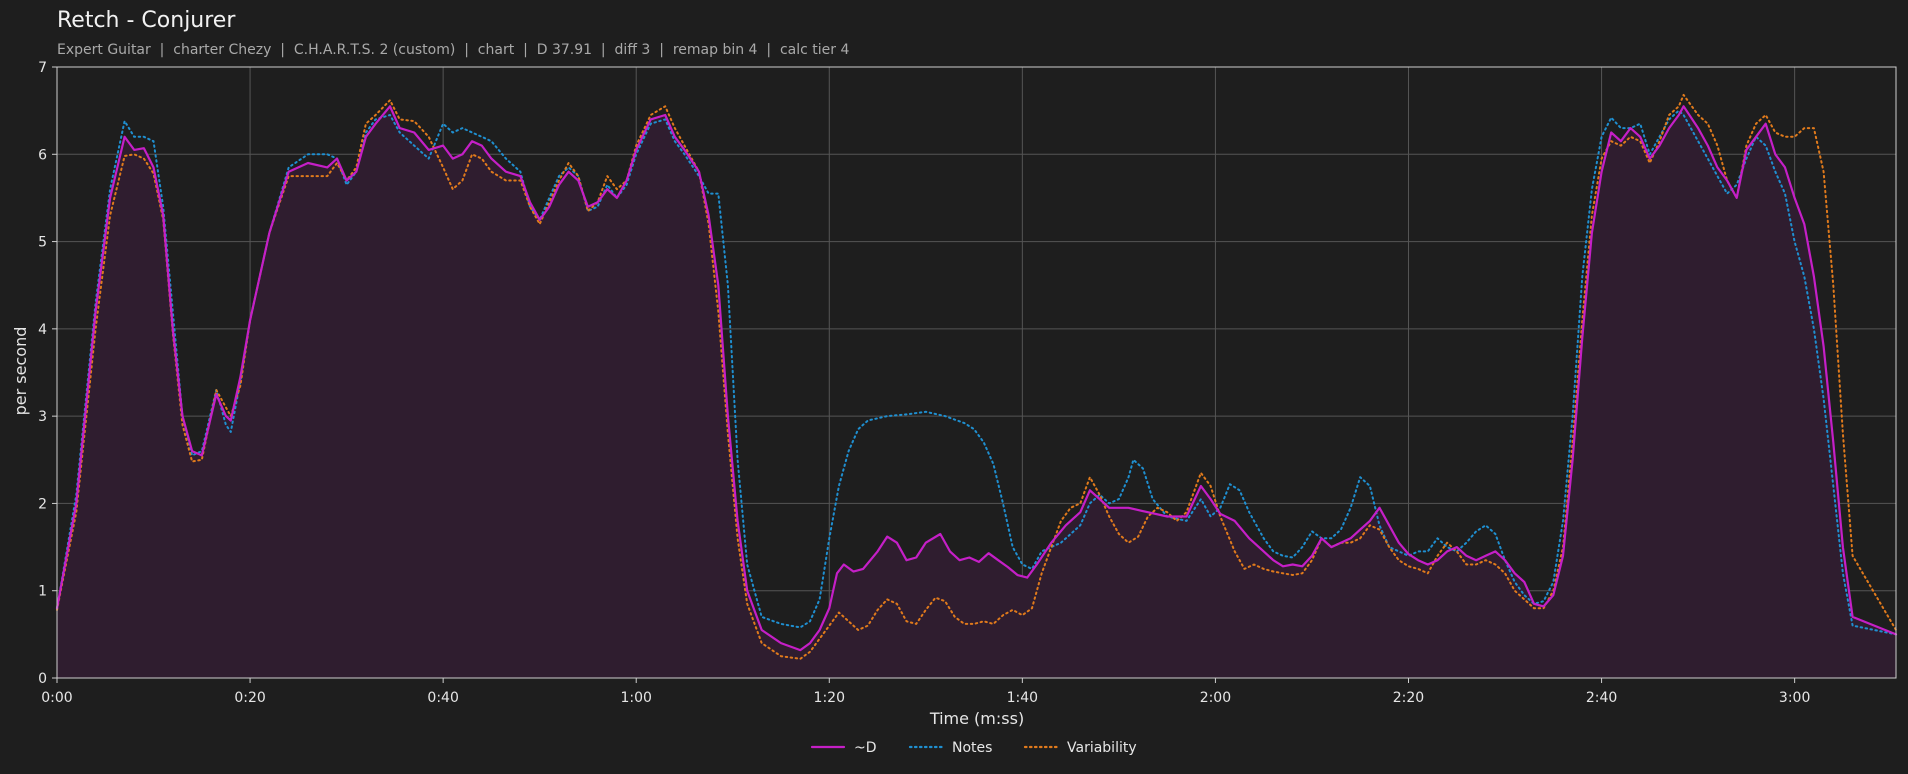 The image size is (1908, 774). Describe the element at coordinates (42, 68) in the screenshot. I see `y-tick-label: 7` at that location.